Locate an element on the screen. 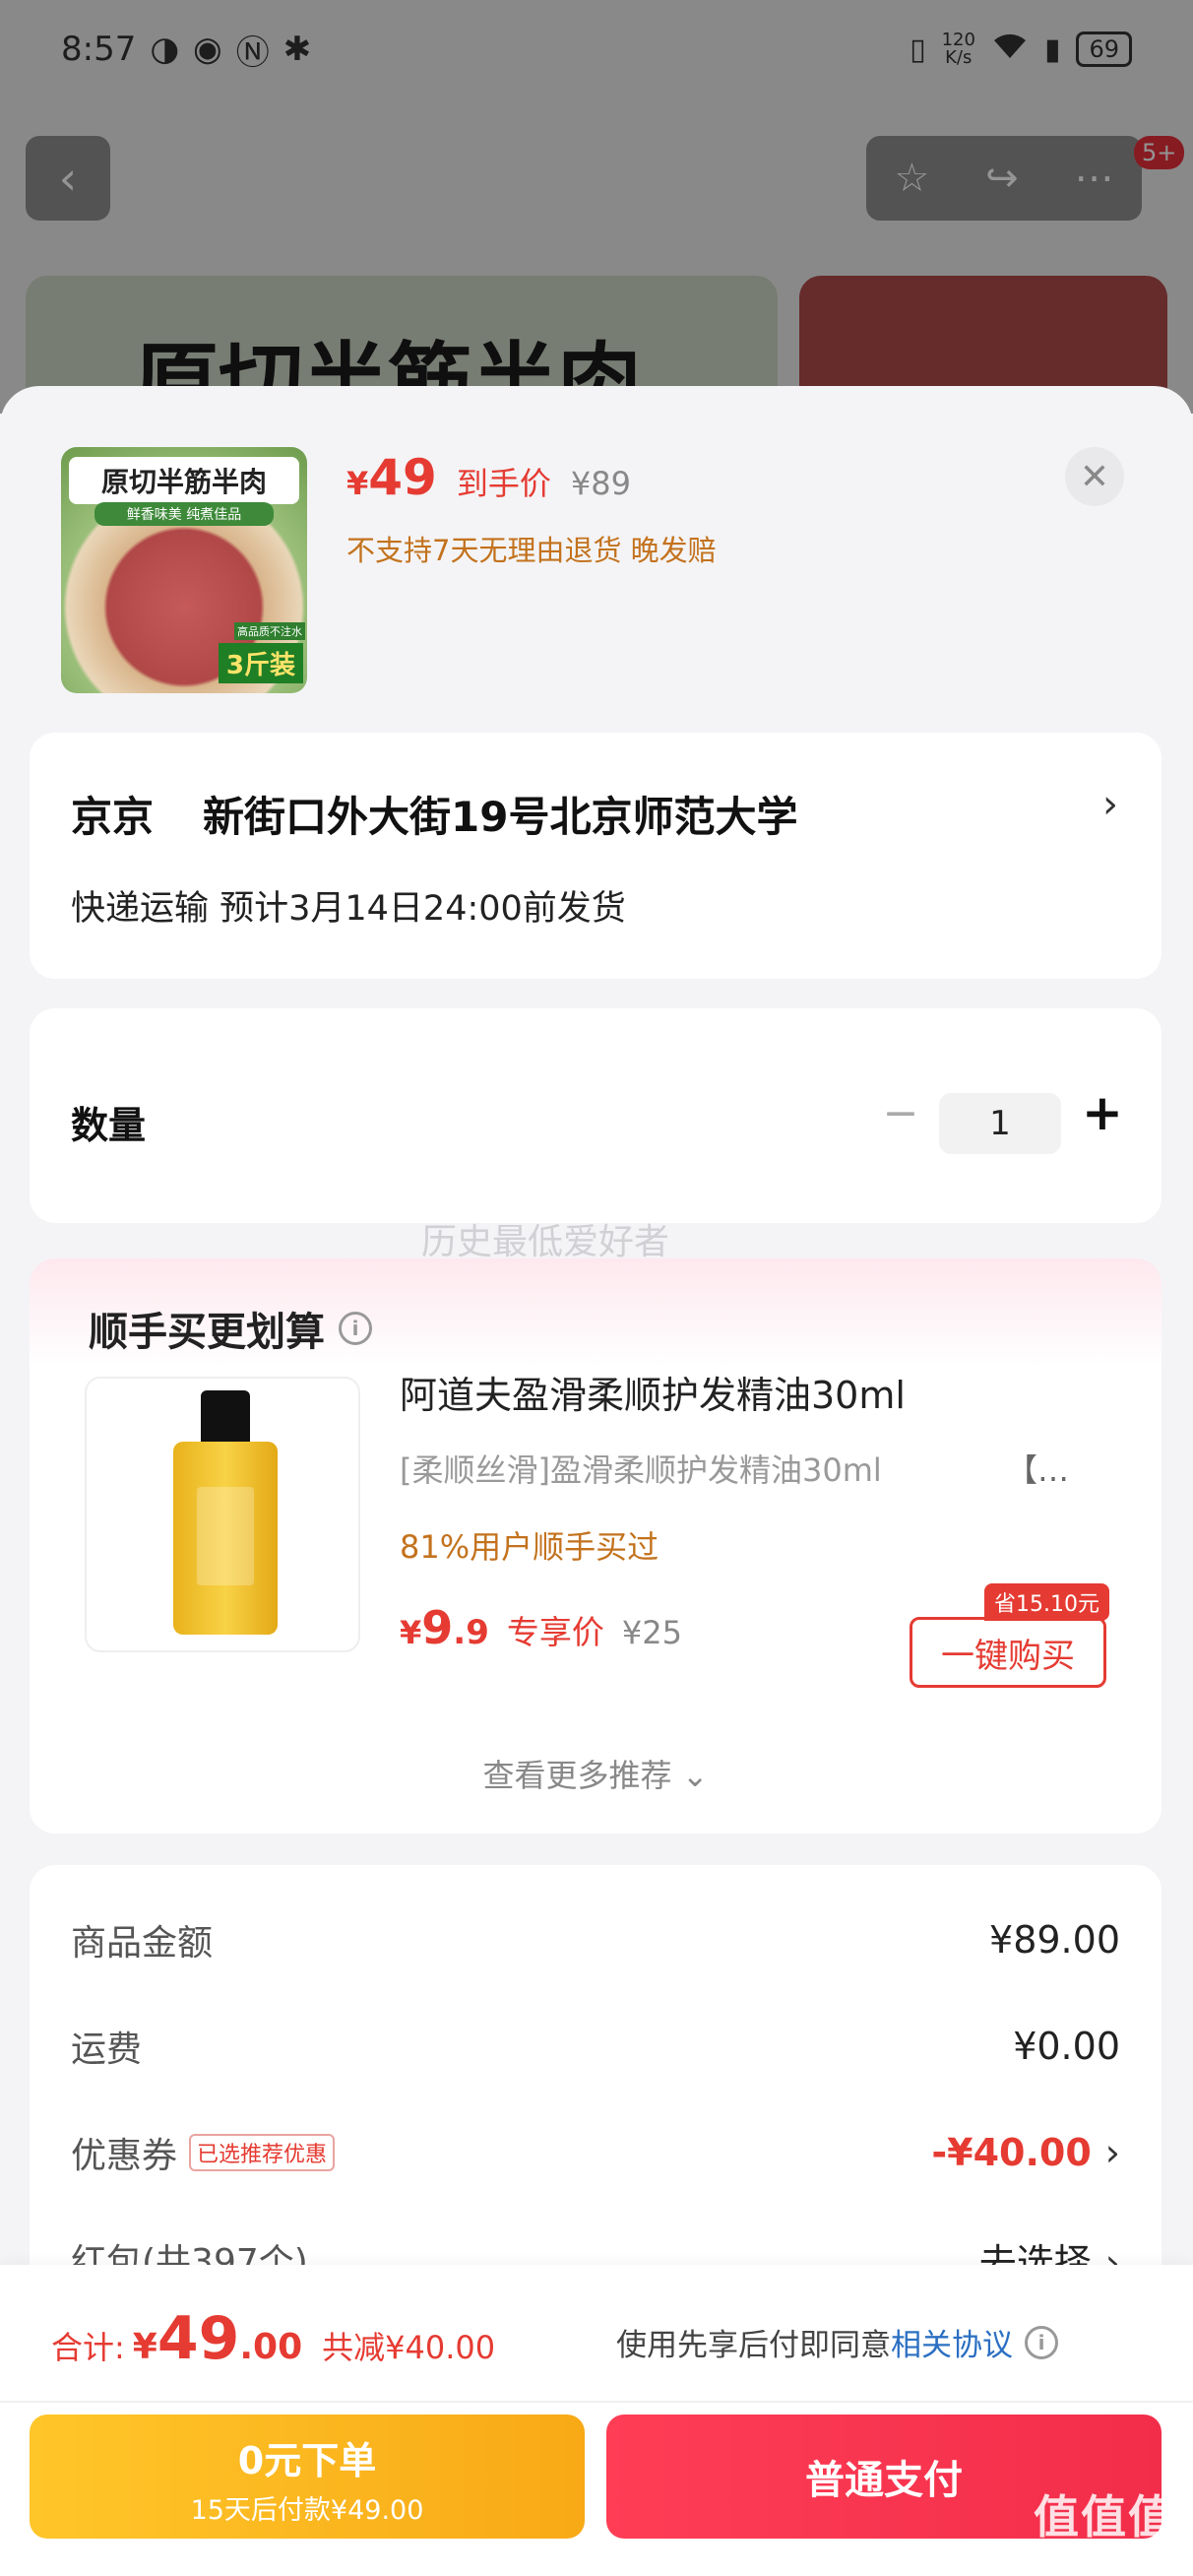 The width and height of the screenshot is (1193, 2576). divider is located at coordinates (596, 2402).